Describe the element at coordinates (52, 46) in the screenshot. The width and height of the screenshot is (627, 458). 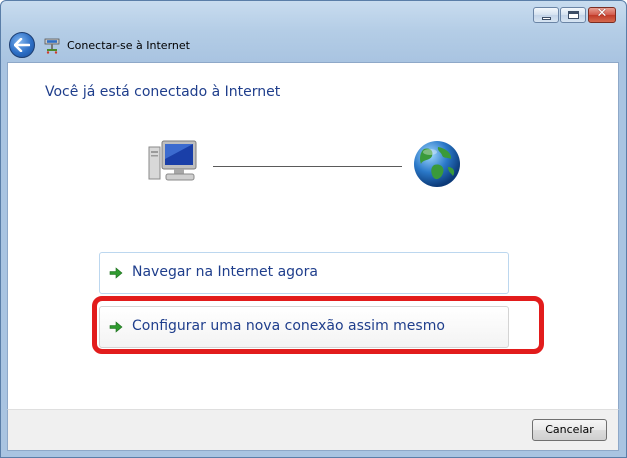
I see `network-icon` at that location.